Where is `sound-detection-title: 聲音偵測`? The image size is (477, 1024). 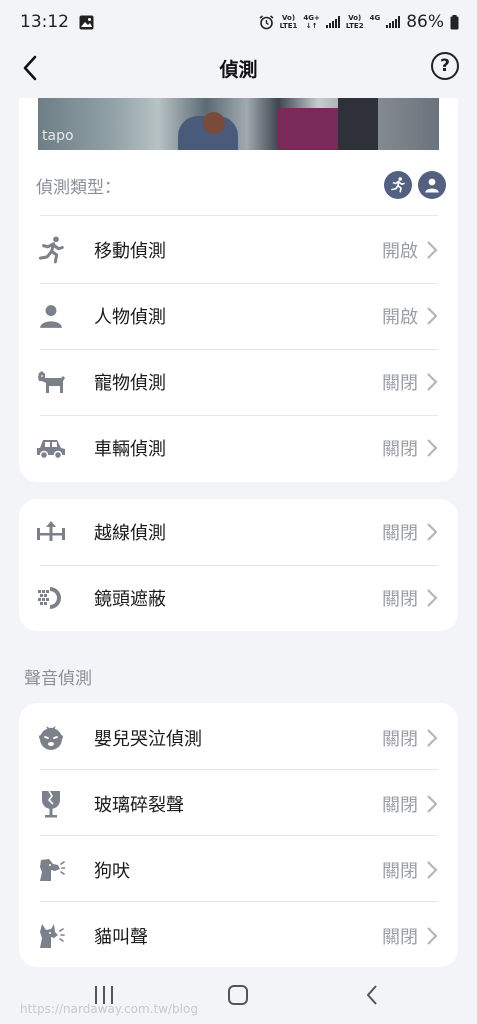 sound-detection-title: 聲音偵測 is located at coordinates (58, 679).